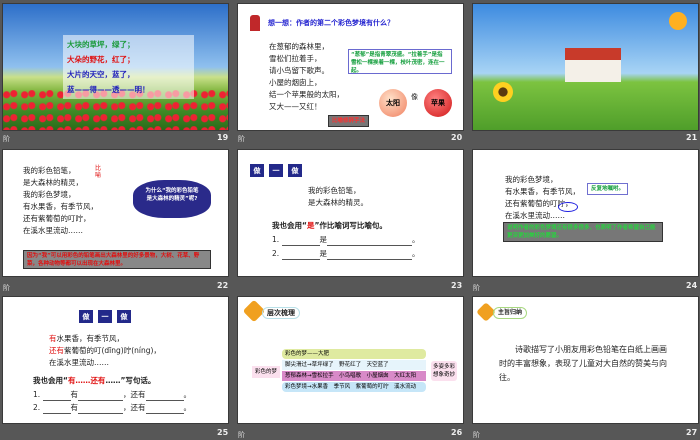 The image size is (700, 440). Describe the element at coordinates (678, 21) in the screenshot. I see `sun-icon` at that location.